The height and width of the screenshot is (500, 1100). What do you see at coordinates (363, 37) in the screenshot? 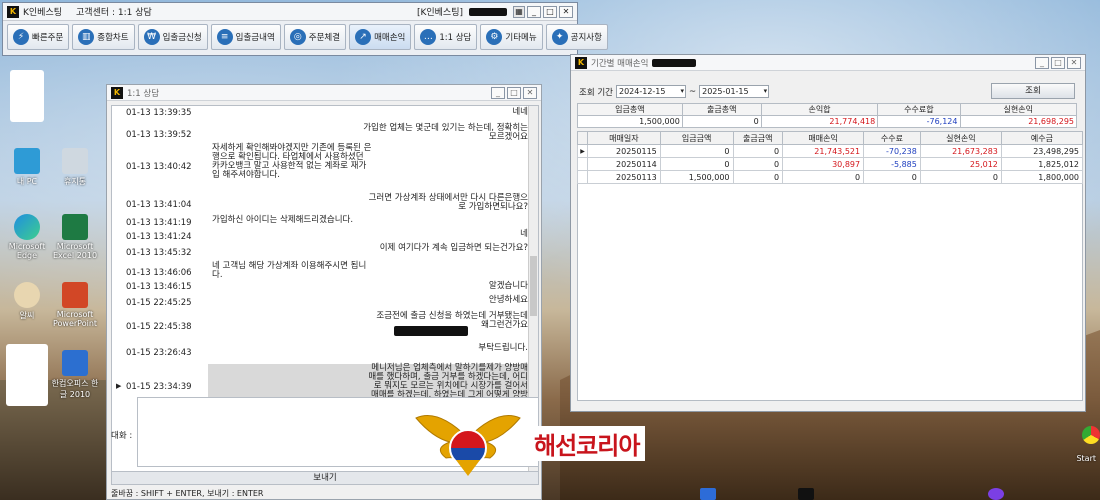
I see `profit-loss-icon: ↗` at bounding box center [363, 37].